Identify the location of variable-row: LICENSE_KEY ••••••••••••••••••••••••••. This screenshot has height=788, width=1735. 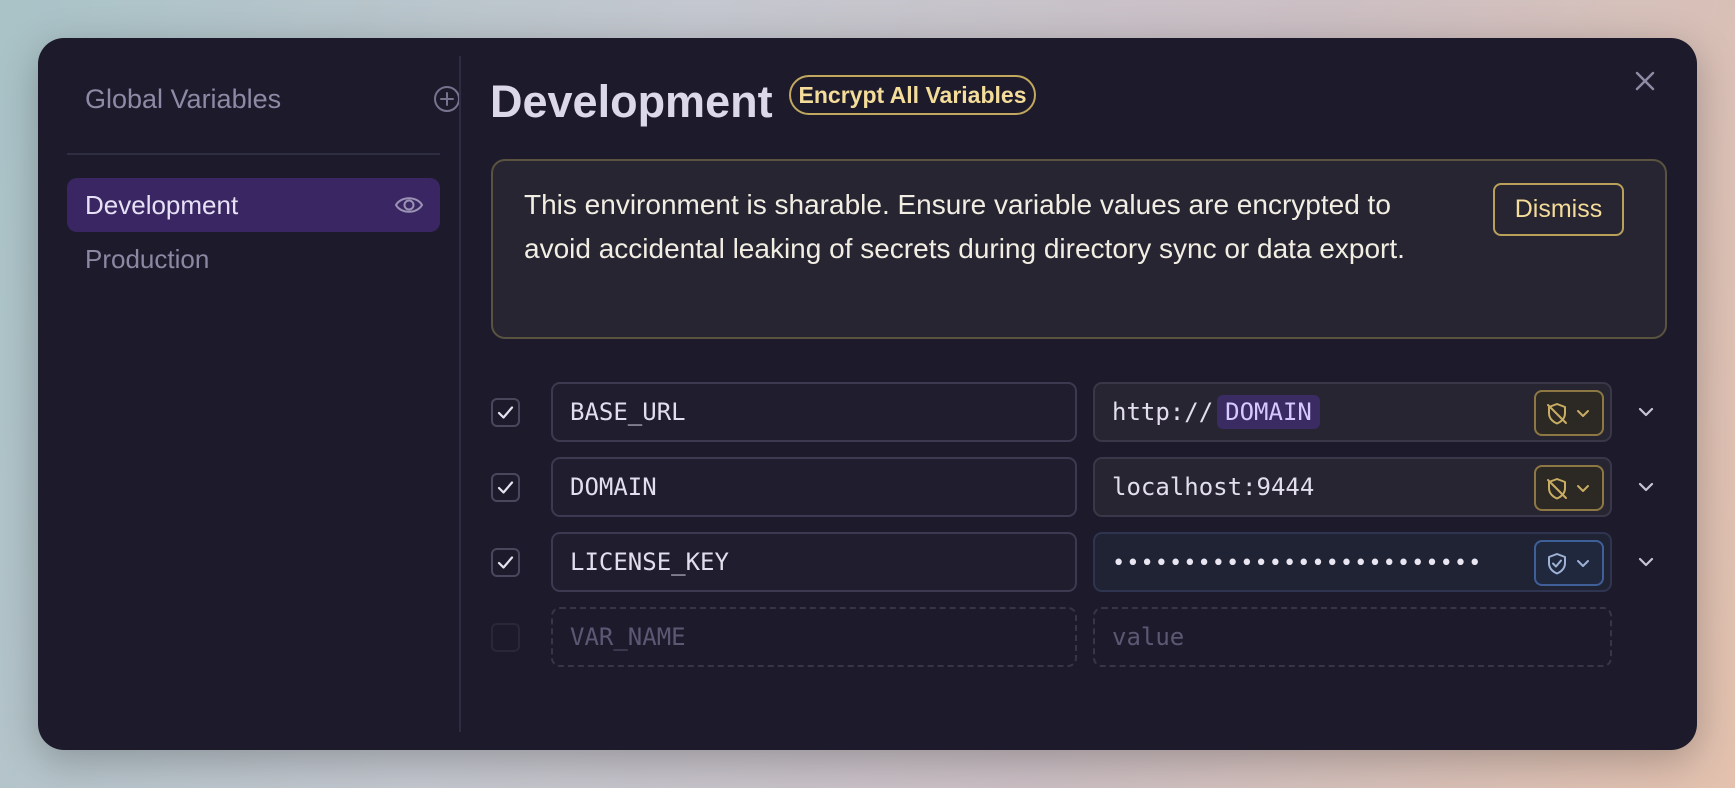
(867, 562).